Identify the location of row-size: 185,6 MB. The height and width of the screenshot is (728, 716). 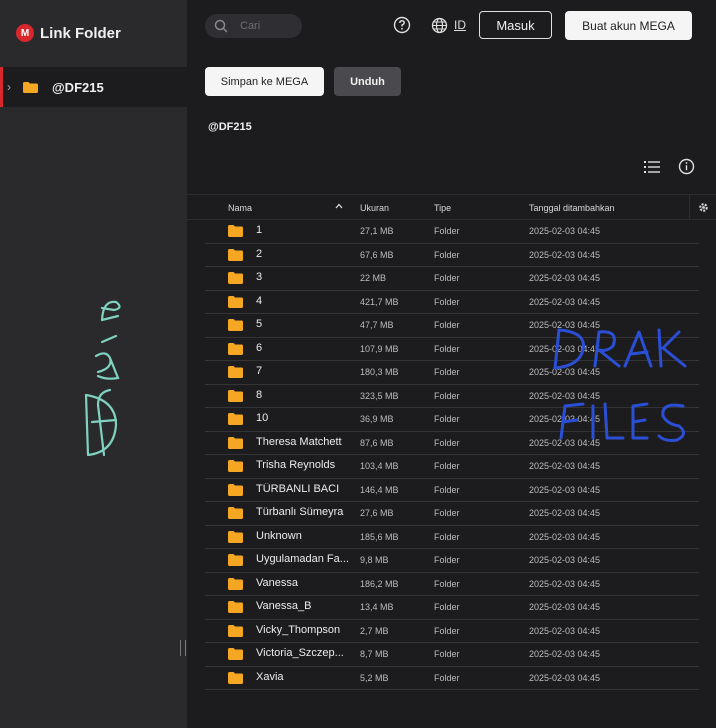
(379, 536).